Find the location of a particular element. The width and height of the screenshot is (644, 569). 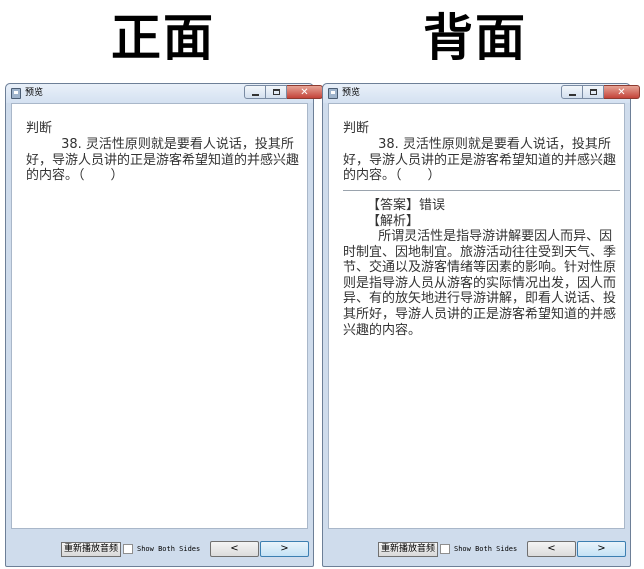

divider is located at coordinates (481, 190).